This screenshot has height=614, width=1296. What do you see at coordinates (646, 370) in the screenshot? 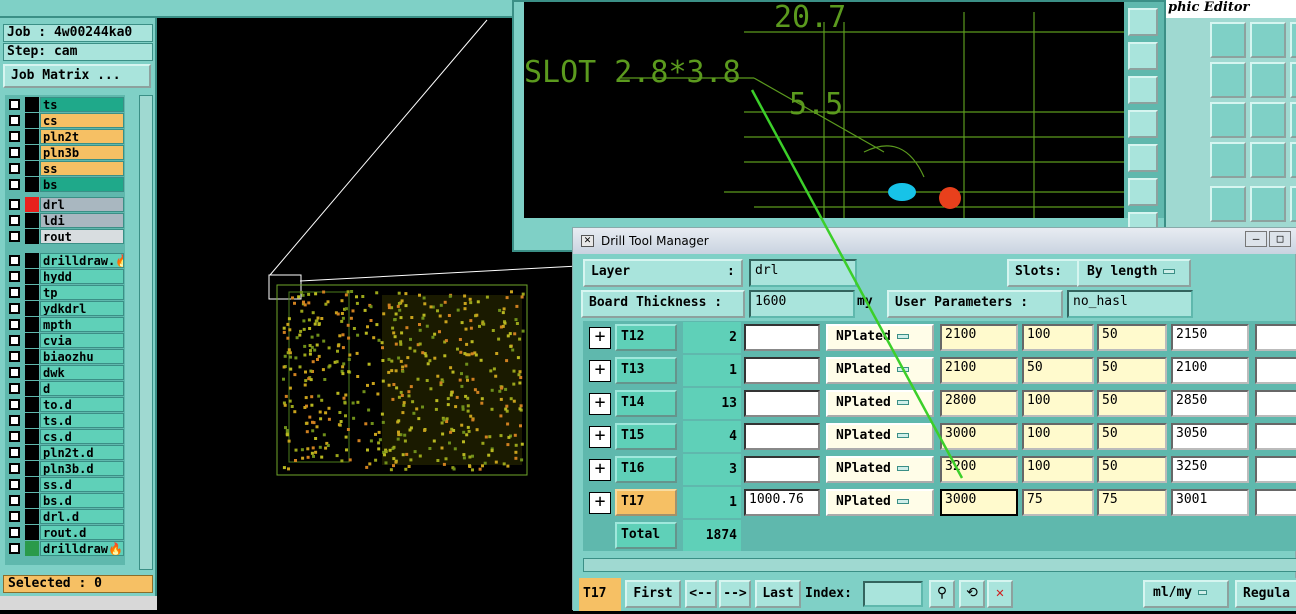
I see `tool-button: T13` at bounding box center [646, 370].